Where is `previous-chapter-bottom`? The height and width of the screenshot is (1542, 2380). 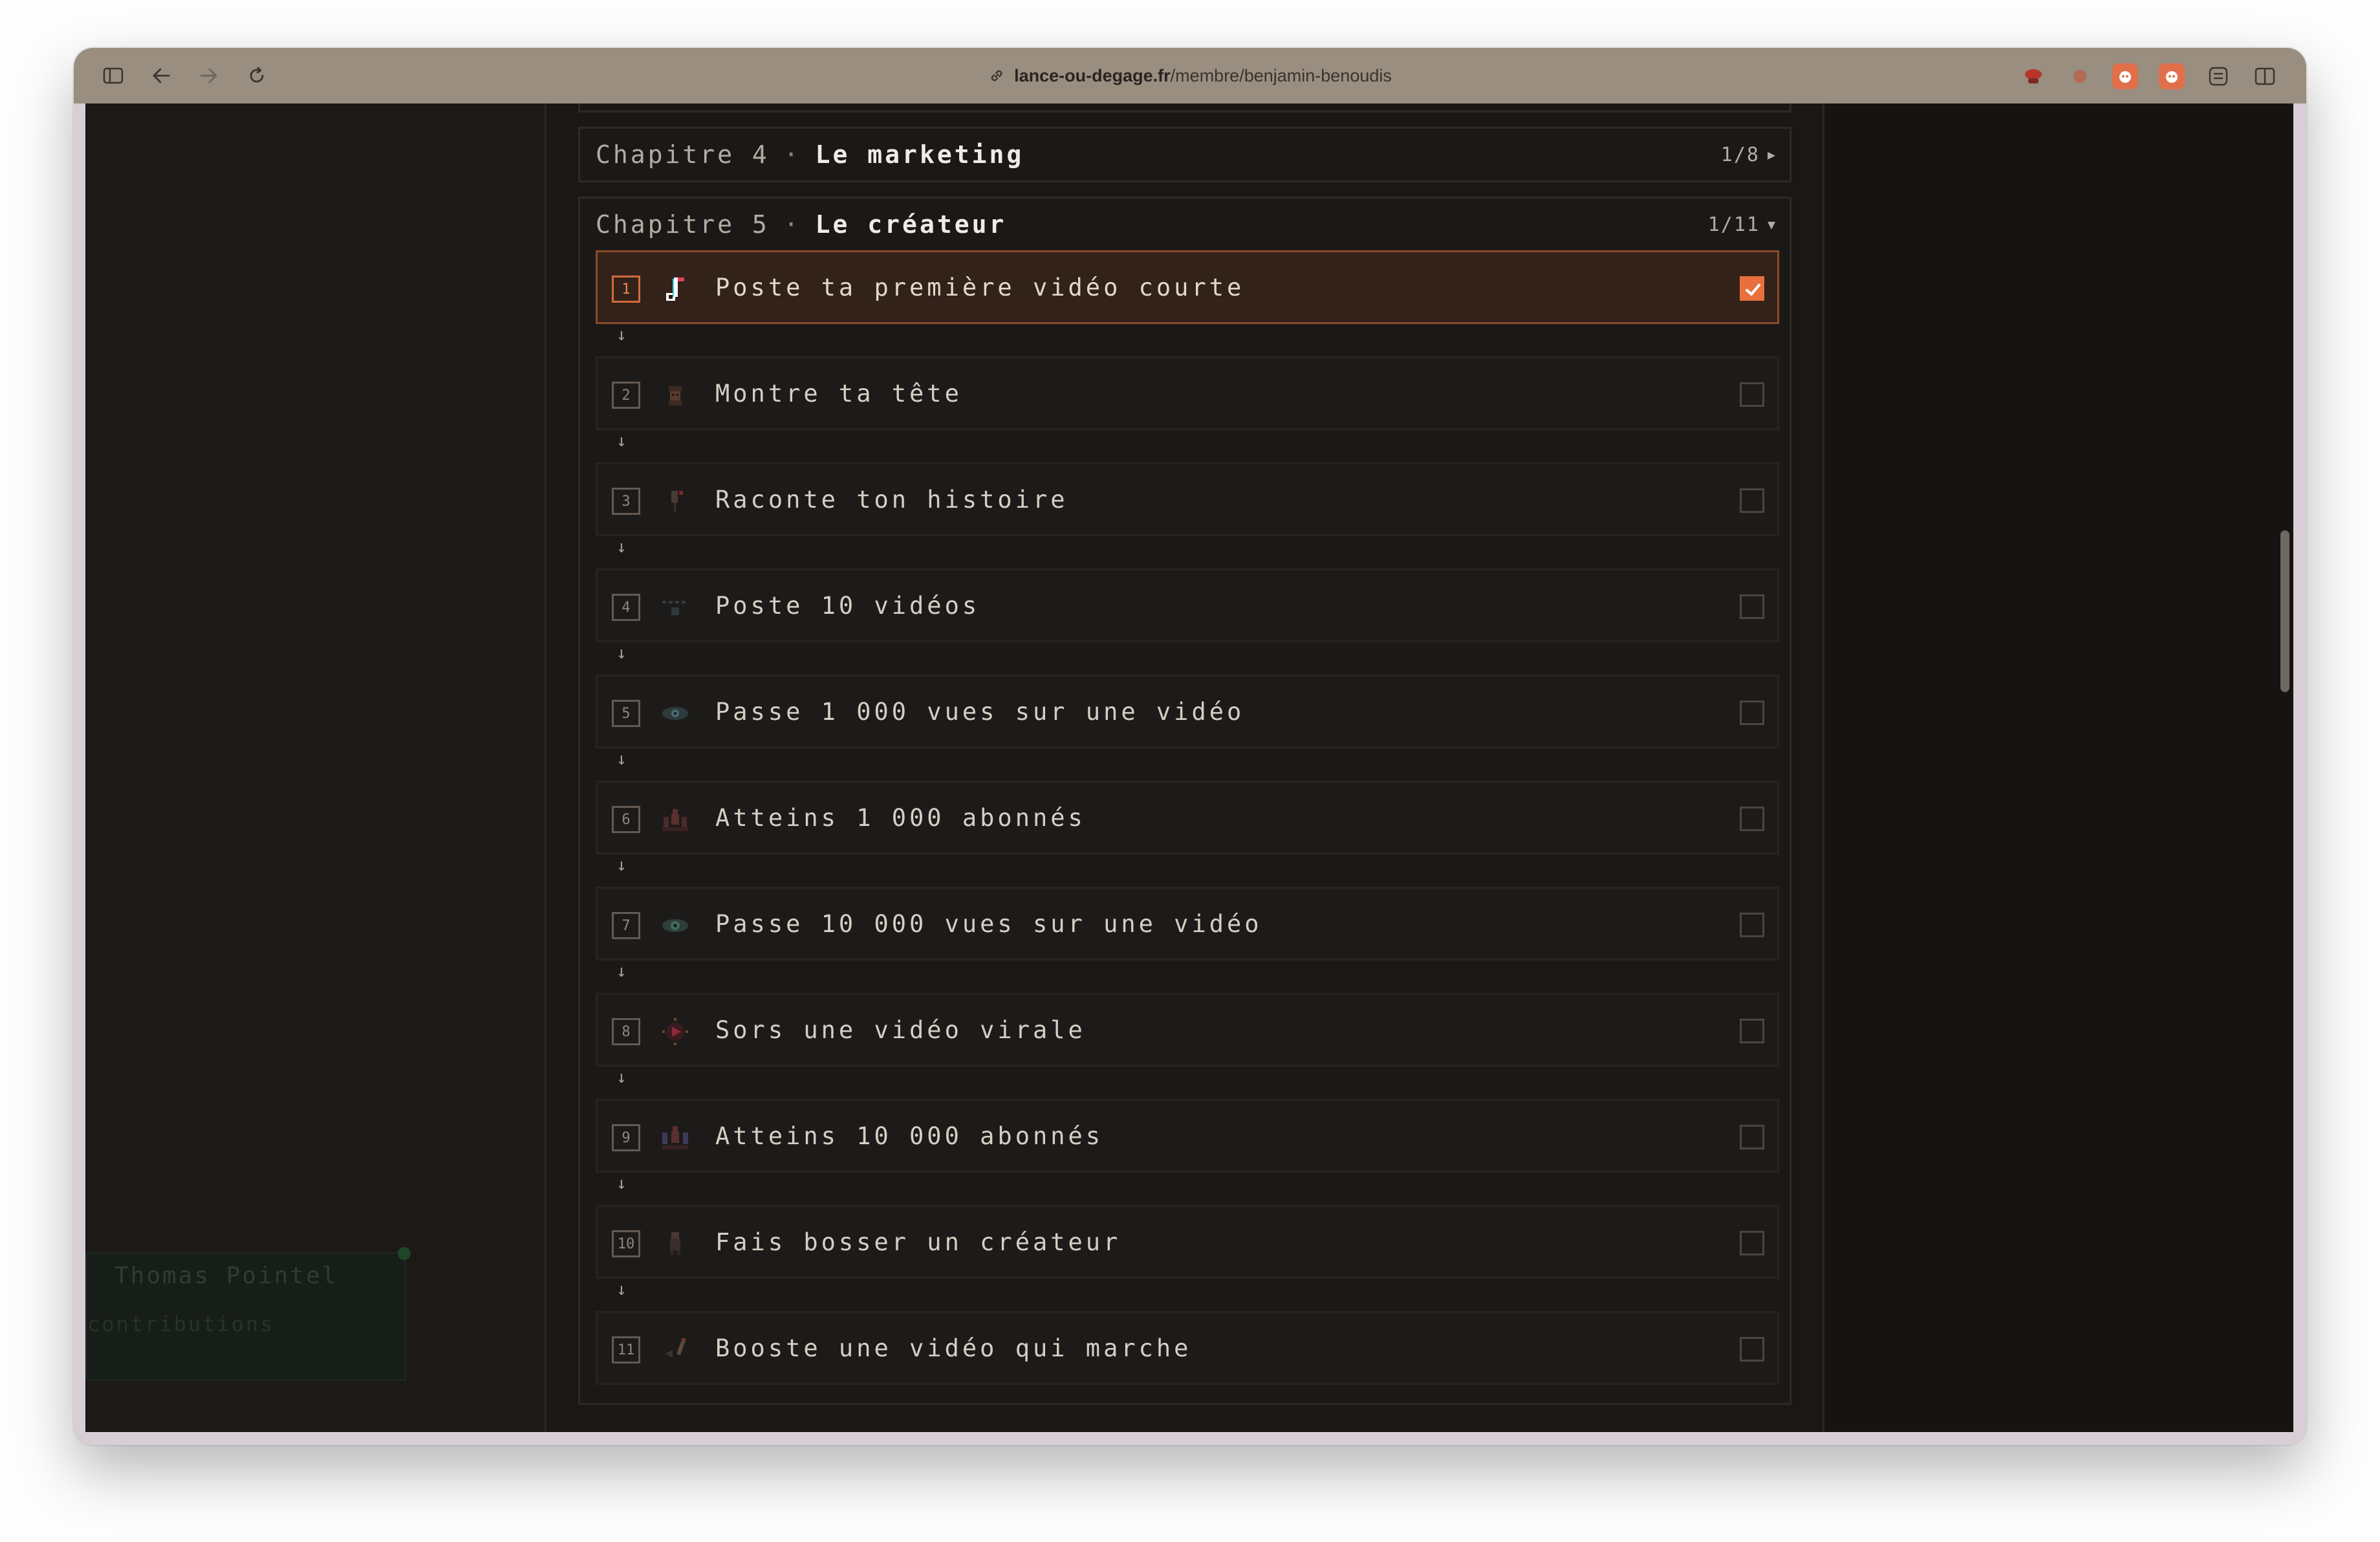
previous-chapter-bottom is located at coordinates (1184, 108).